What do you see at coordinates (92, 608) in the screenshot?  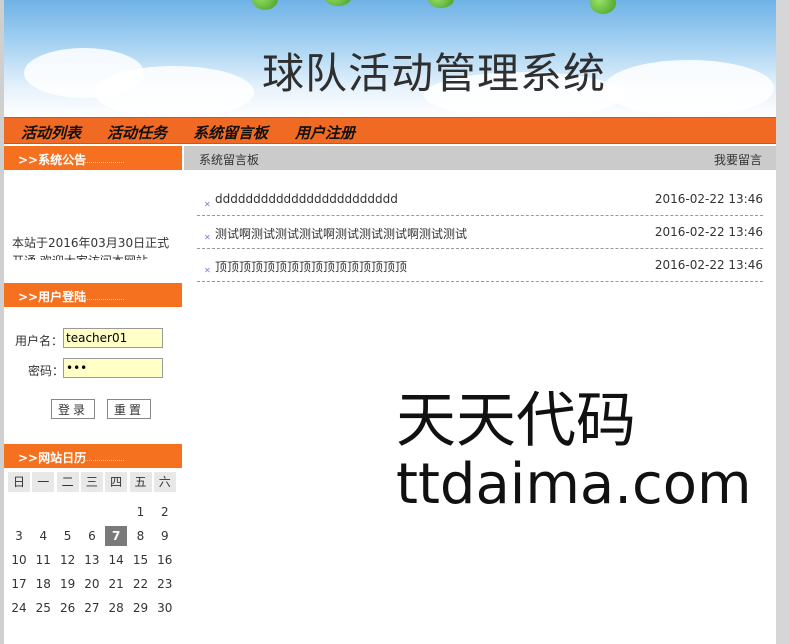 I see `calendar-day: 27` at bounding box center [92, 608].